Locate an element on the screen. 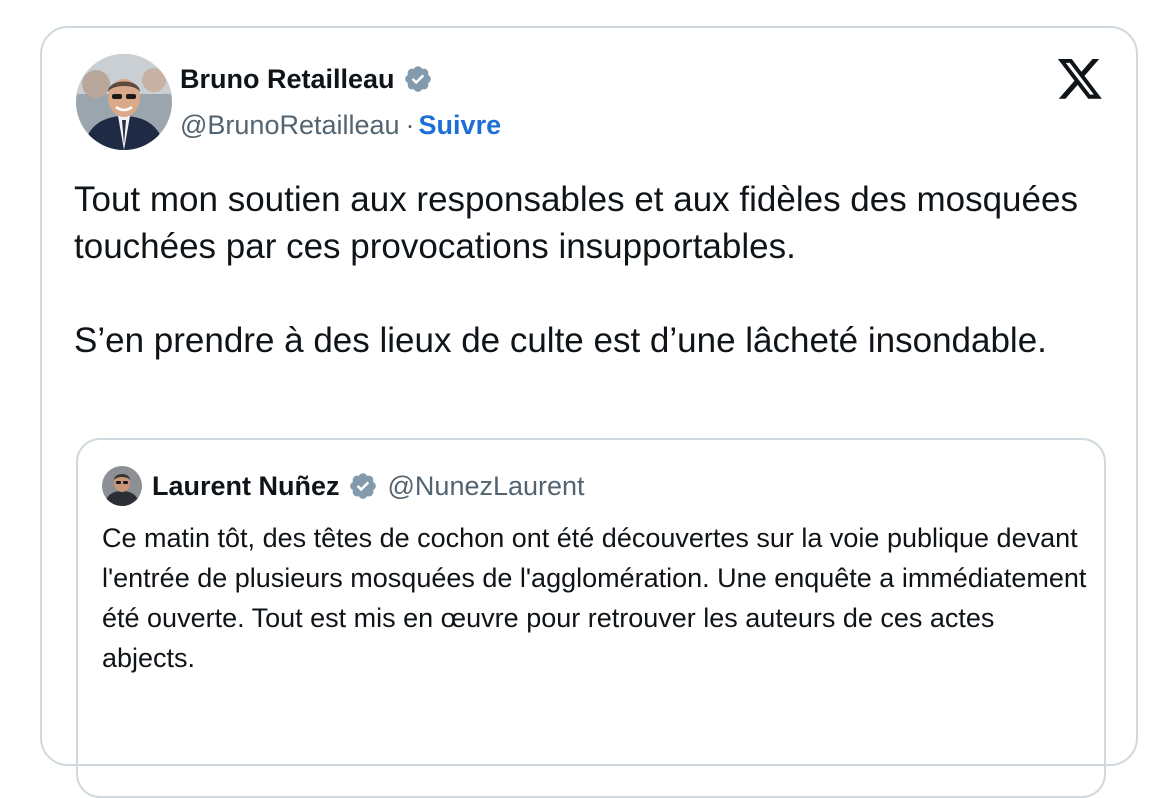 The image size is (1154, 798). x-logo-icon is located at coordinates (1080, 80).